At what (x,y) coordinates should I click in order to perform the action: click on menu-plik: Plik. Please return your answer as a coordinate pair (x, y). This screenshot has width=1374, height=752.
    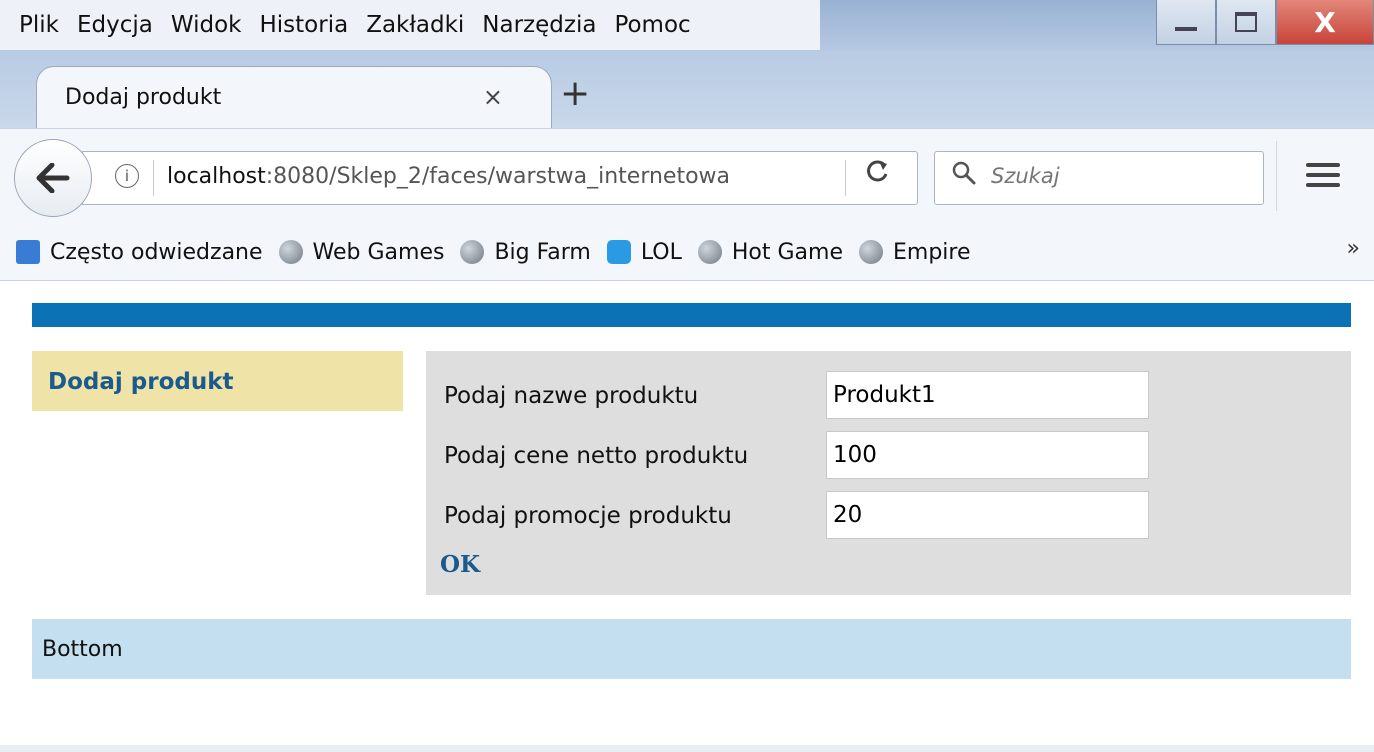
    Looking at the image, I should click on (34, 25).